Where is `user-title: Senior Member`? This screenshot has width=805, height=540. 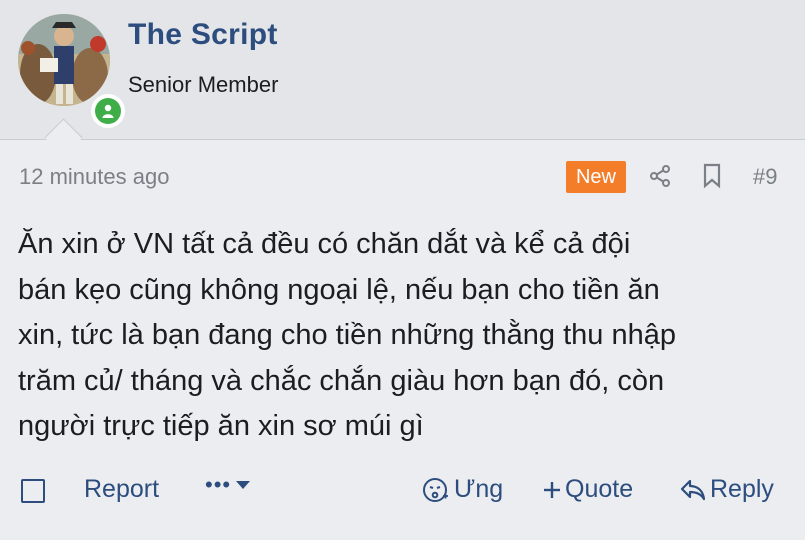
user-title: Senior Member is located at coordinates (203, 84).